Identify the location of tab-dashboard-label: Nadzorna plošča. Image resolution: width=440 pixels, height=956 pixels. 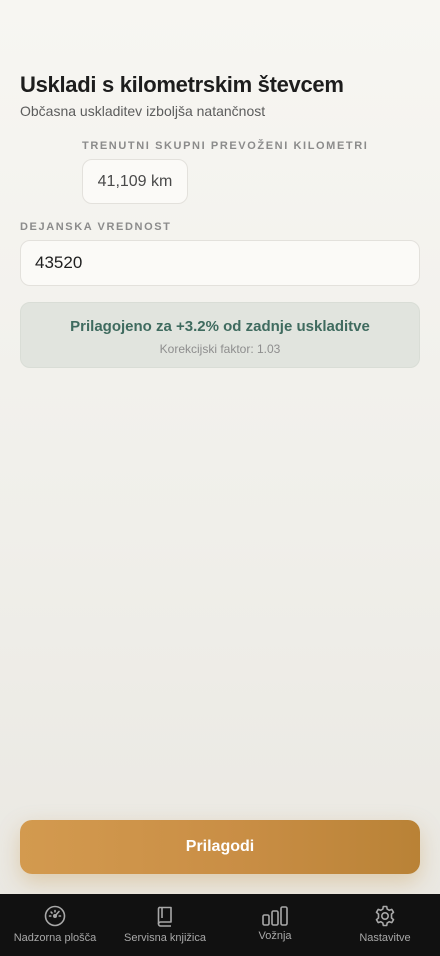
(55, 938).